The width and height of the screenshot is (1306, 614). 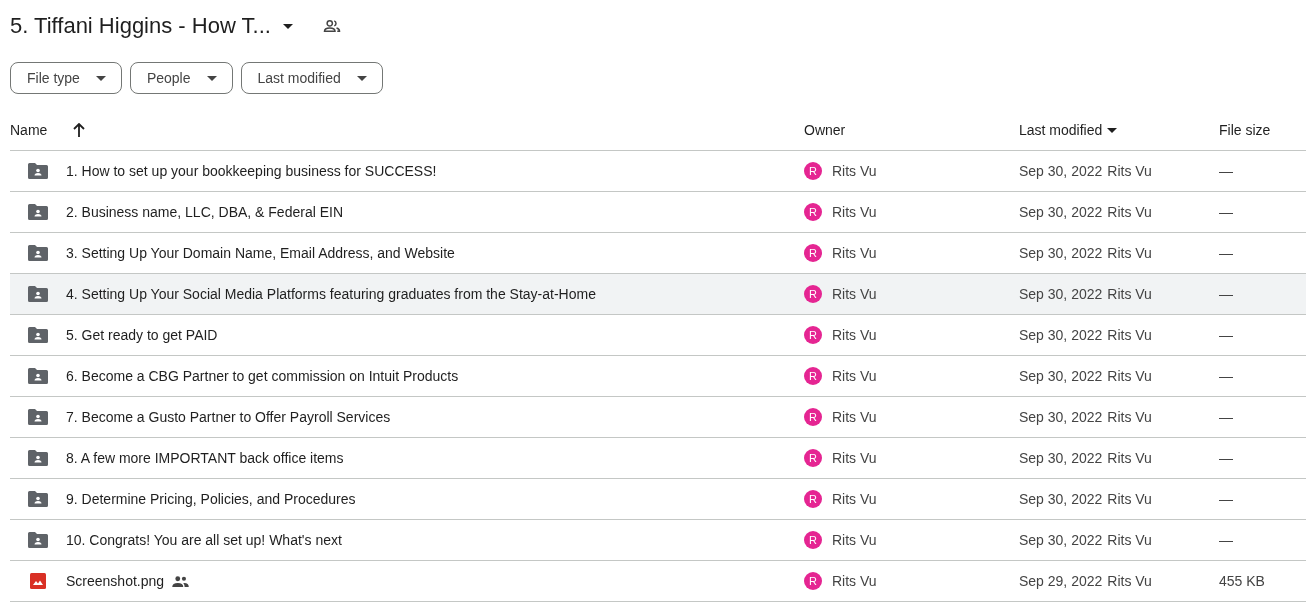 I want to click on file-name: 8. A few more IMPORTANT back office items, so click(x=205, y=458).